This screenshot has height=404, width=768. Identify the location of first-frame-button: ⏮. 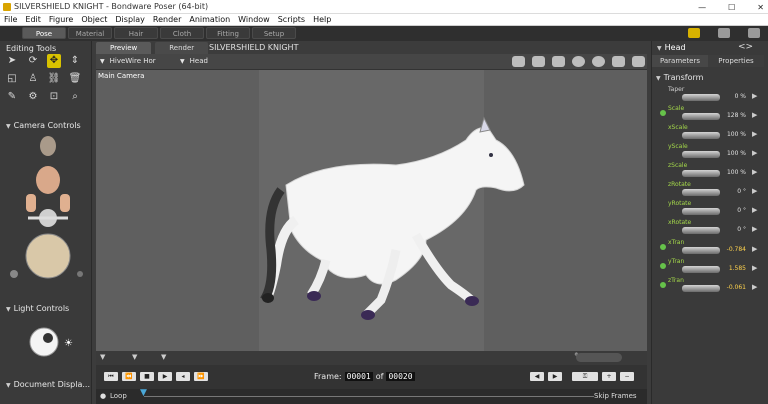
(111, 376).